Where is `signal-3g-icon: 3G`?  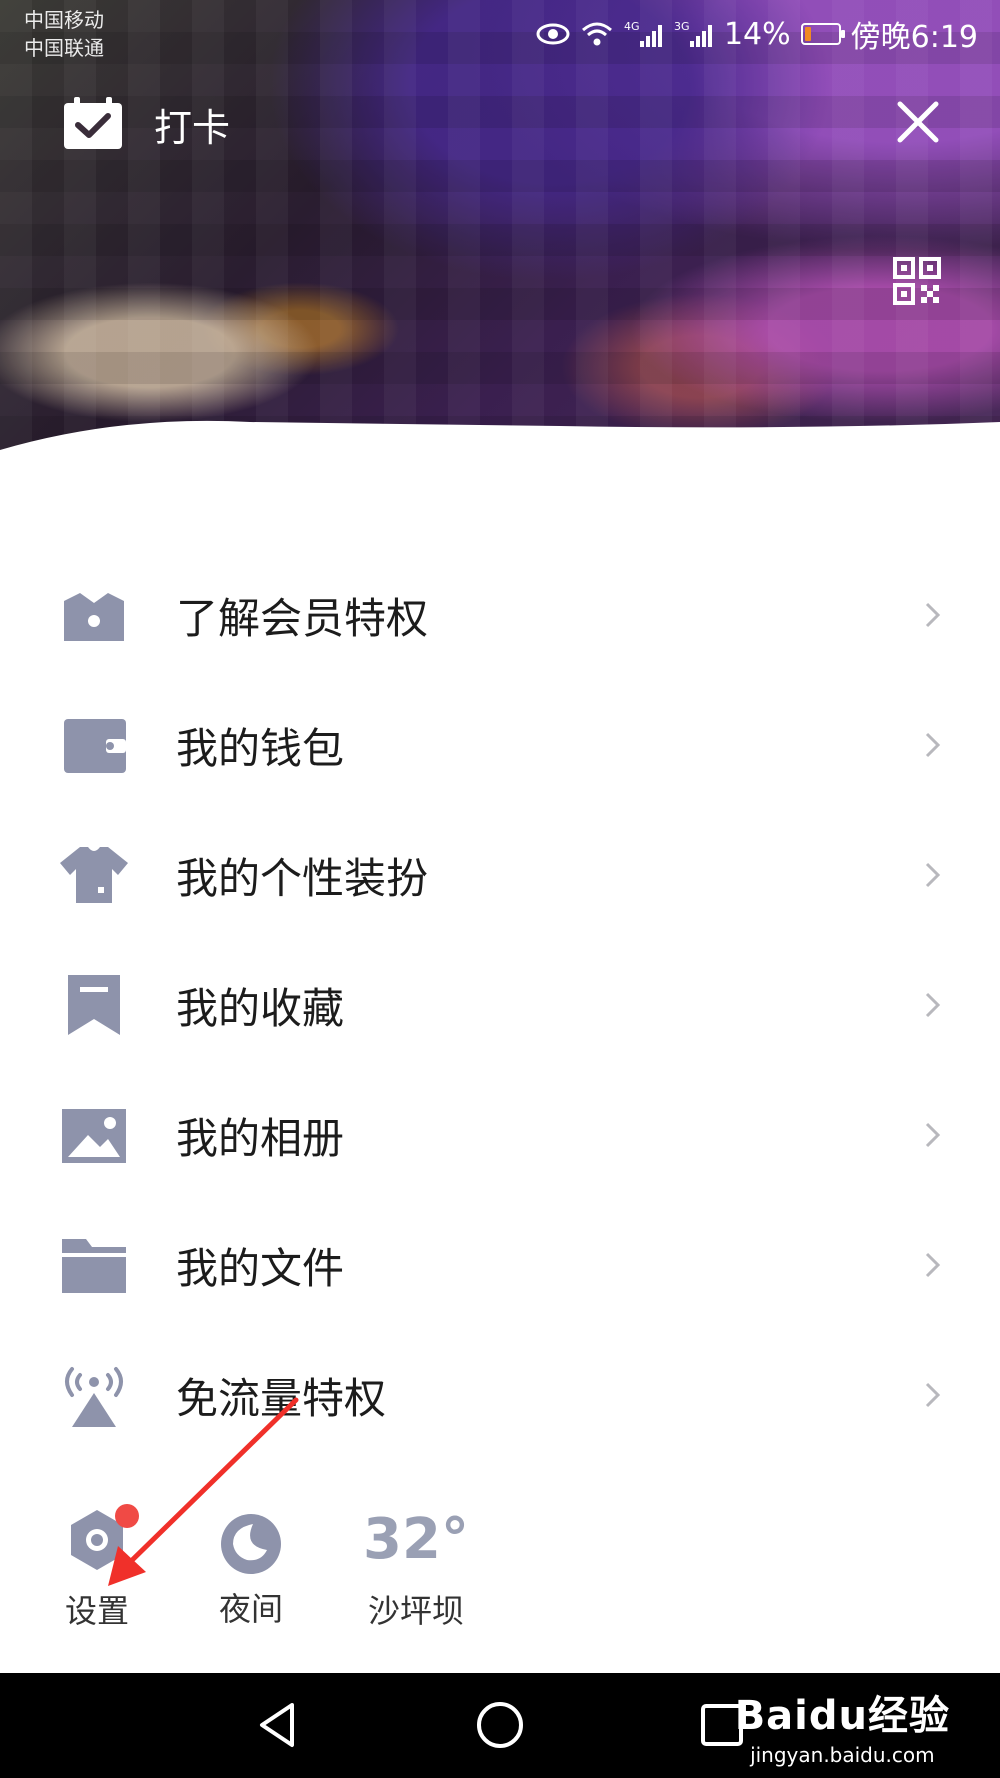 signal-3g-icon: 3G is located at coordinates (693, 33).